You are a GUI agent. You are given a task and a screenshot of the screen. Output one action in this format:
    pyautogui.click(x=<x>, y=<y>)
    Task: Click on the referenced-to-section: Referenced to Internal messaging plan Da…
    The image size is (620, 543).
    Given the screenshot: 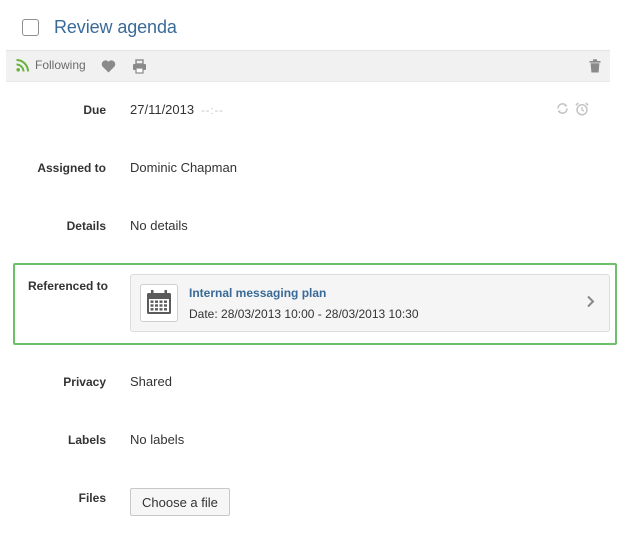 What is the action you would take?
    pyautogui.click(x=315, y=304)
    